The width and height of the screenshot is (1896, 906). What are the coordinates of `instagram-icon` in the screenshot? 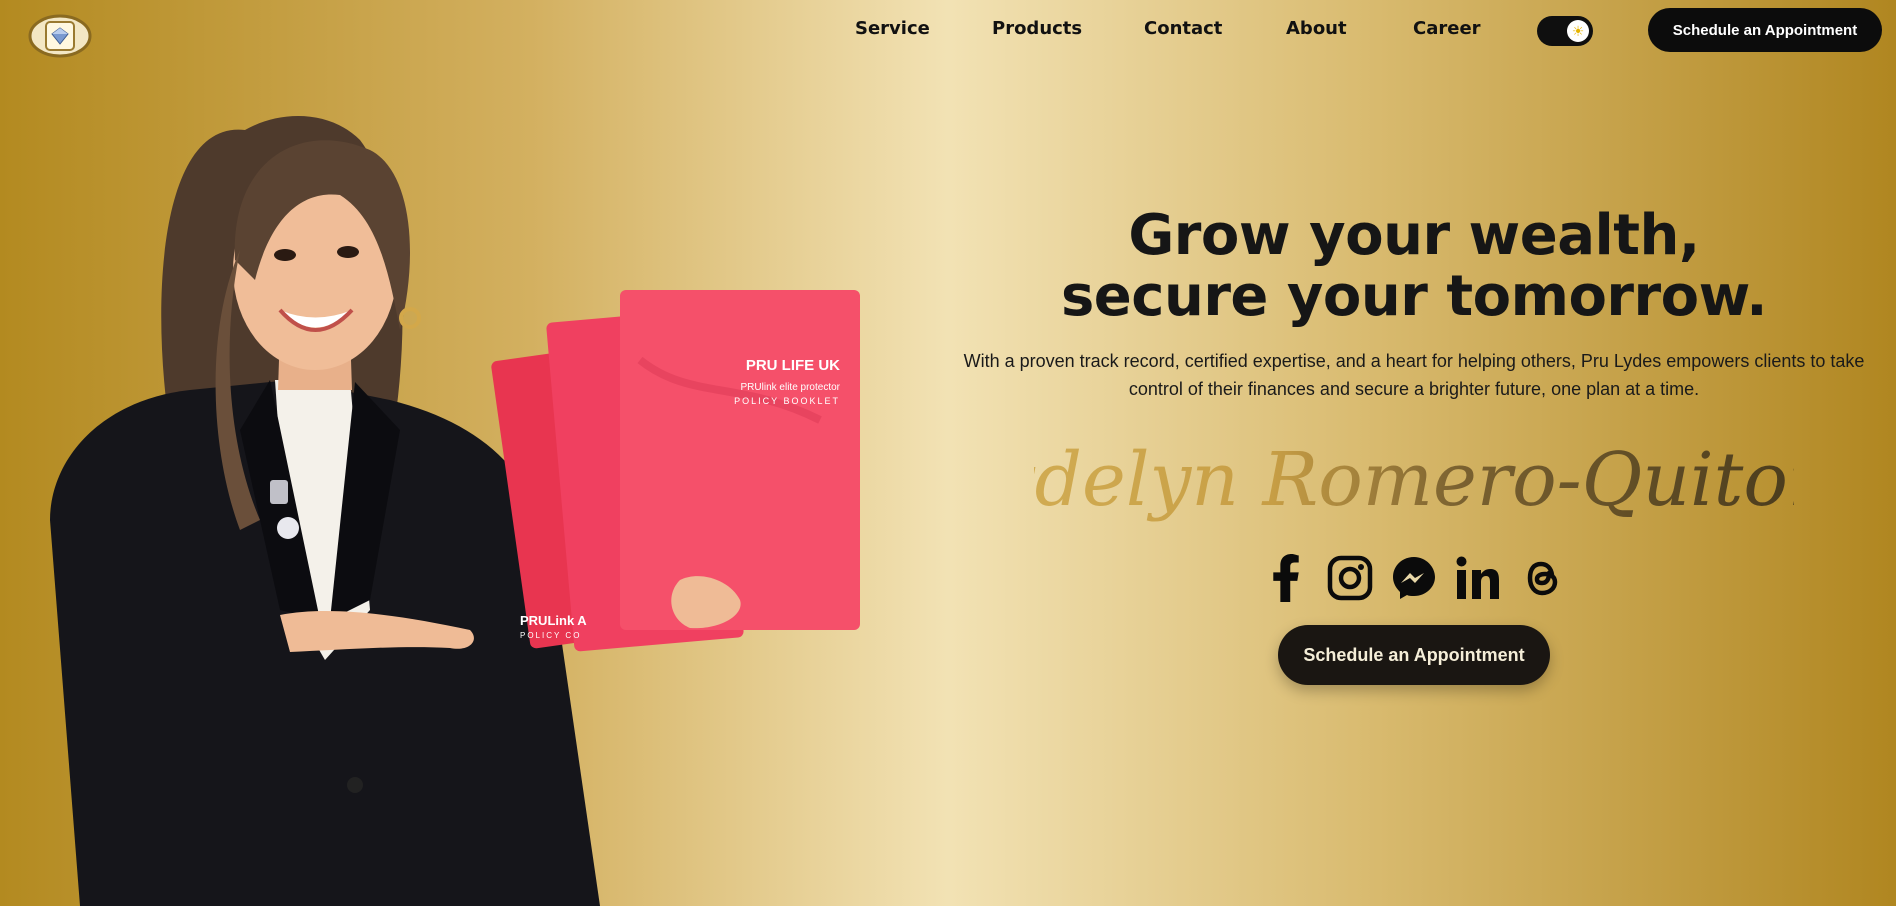 It's located at (1350, 578).